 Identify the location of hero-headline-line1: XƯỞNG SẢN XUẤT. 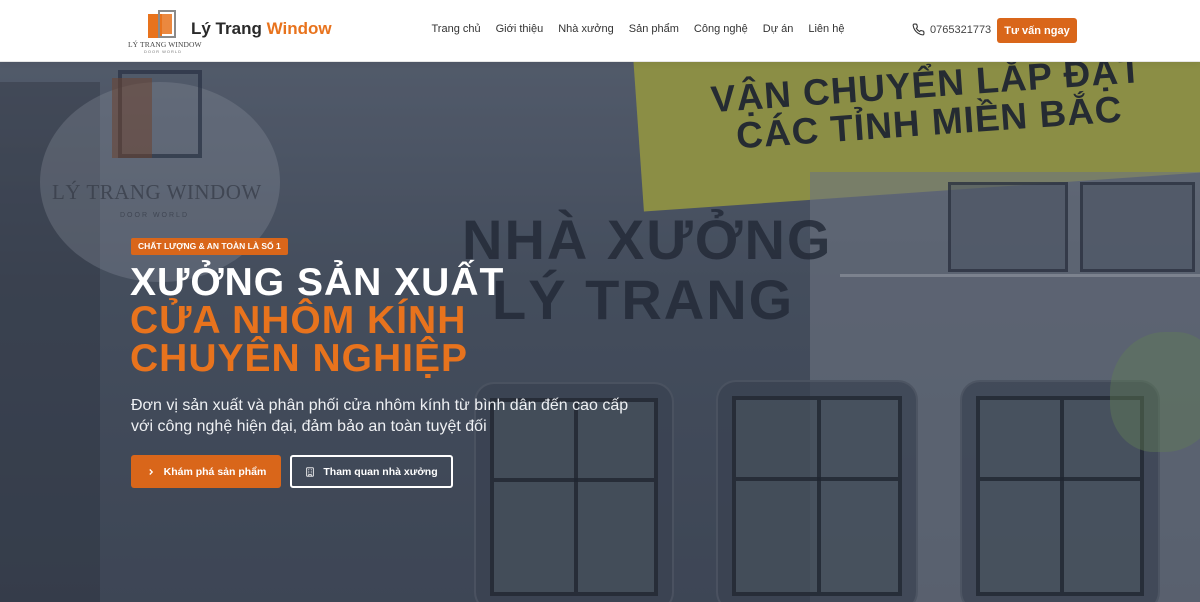
(317, 282).